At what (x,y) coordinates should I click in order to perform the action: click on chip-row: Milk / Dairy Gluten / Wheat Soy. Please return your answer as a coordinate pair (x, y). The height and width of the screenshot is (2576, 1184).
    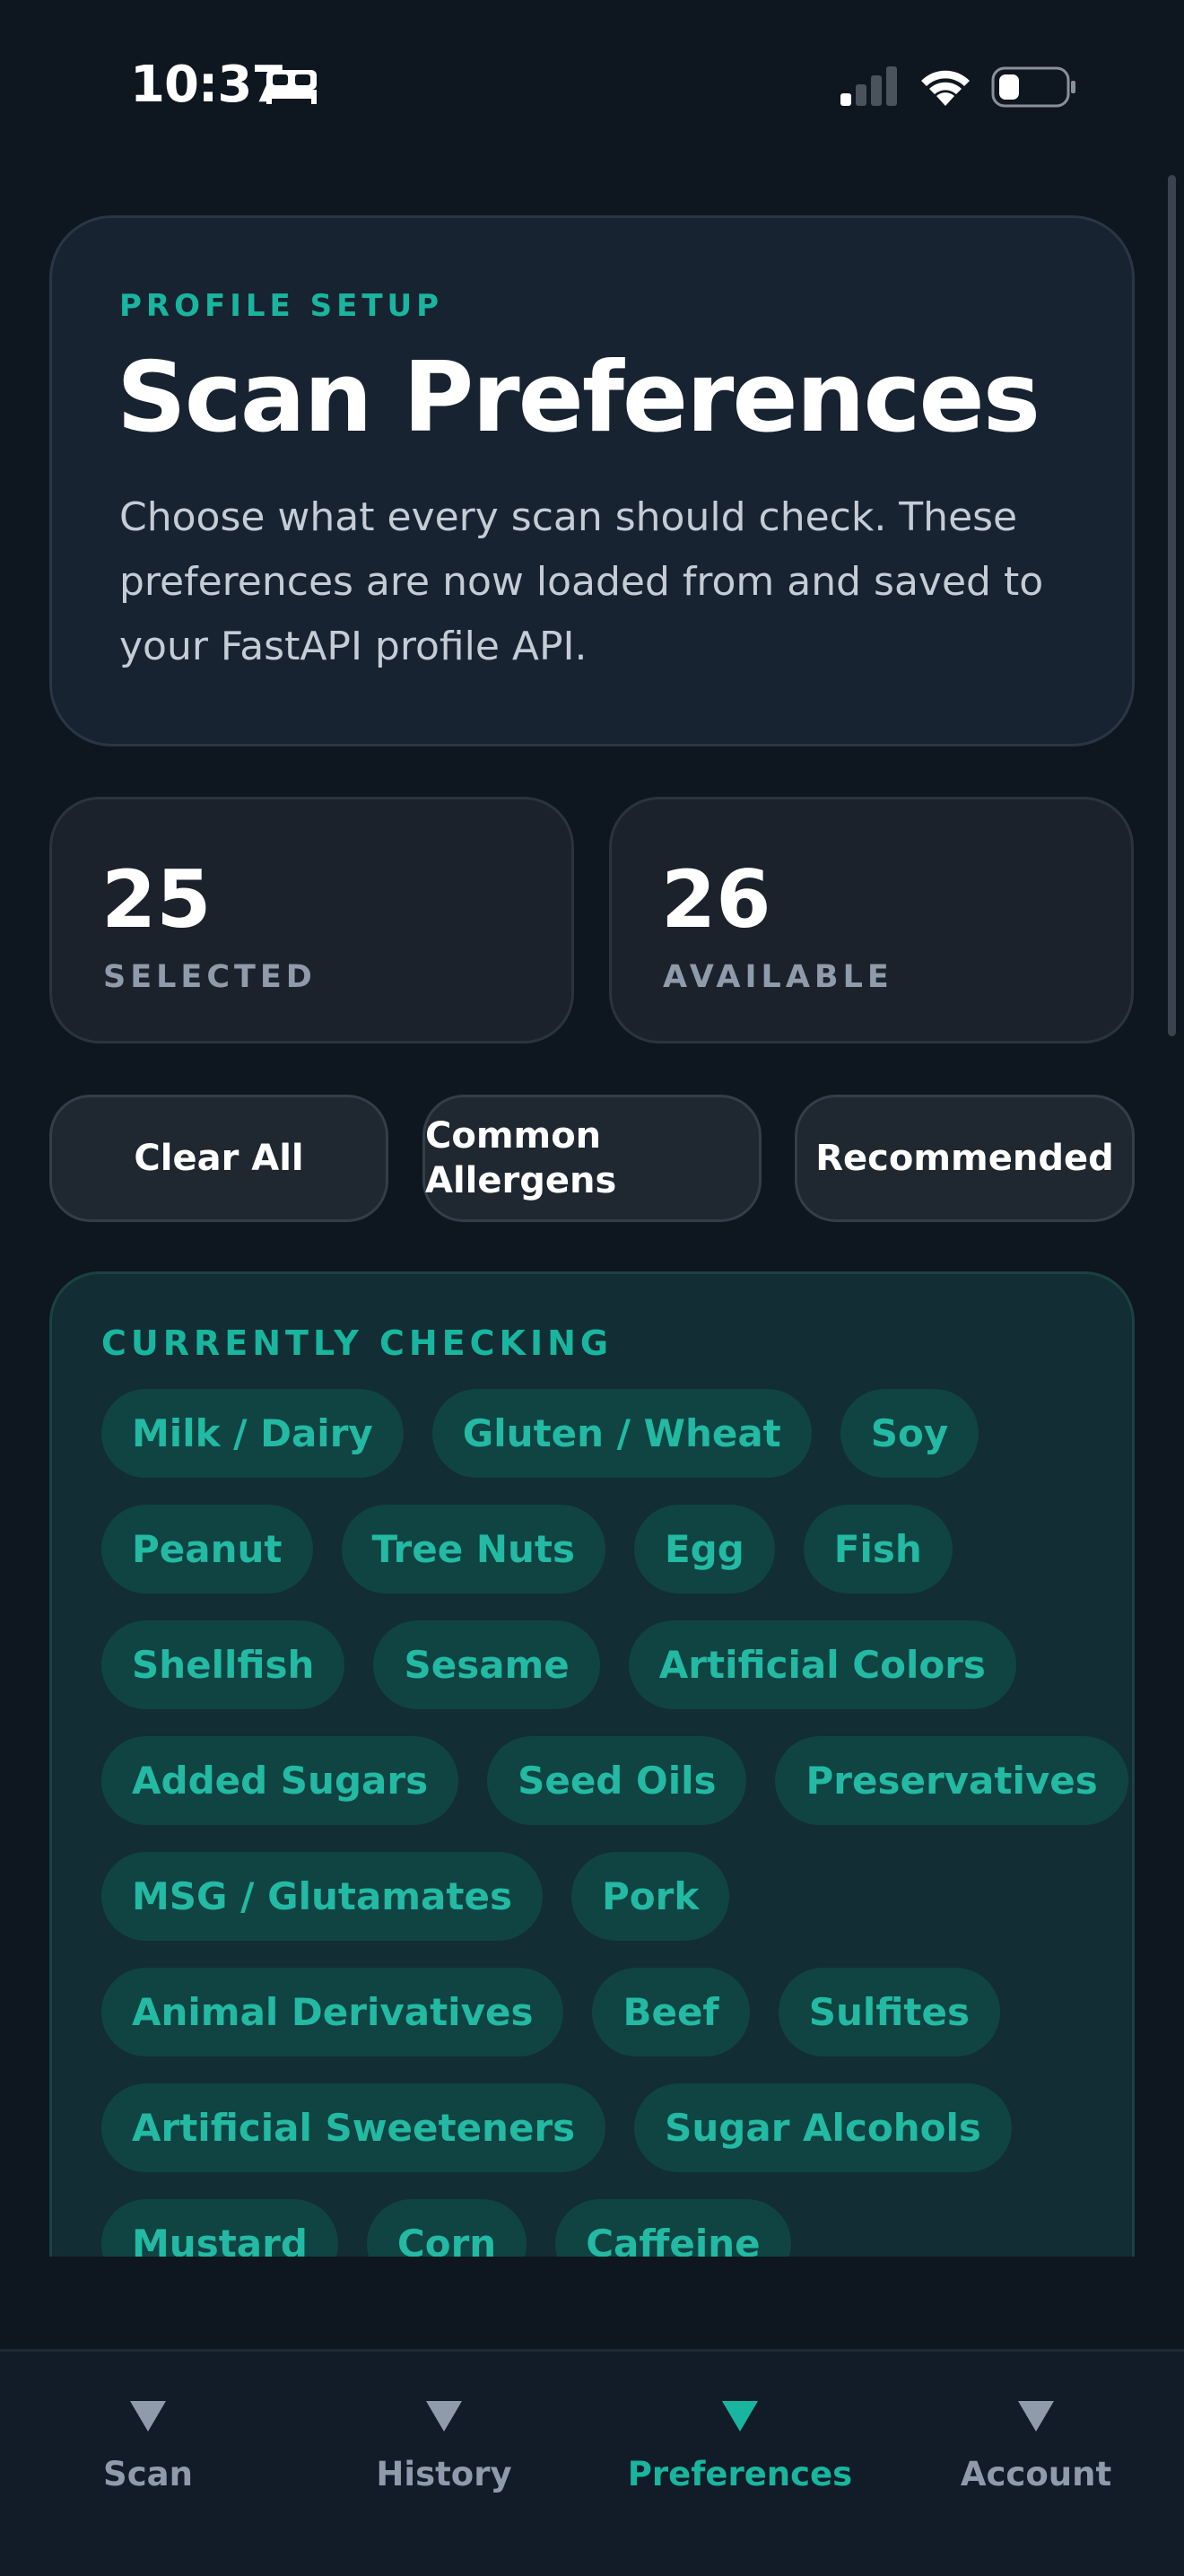
    Looking at the image, I should click on (599, 1434).